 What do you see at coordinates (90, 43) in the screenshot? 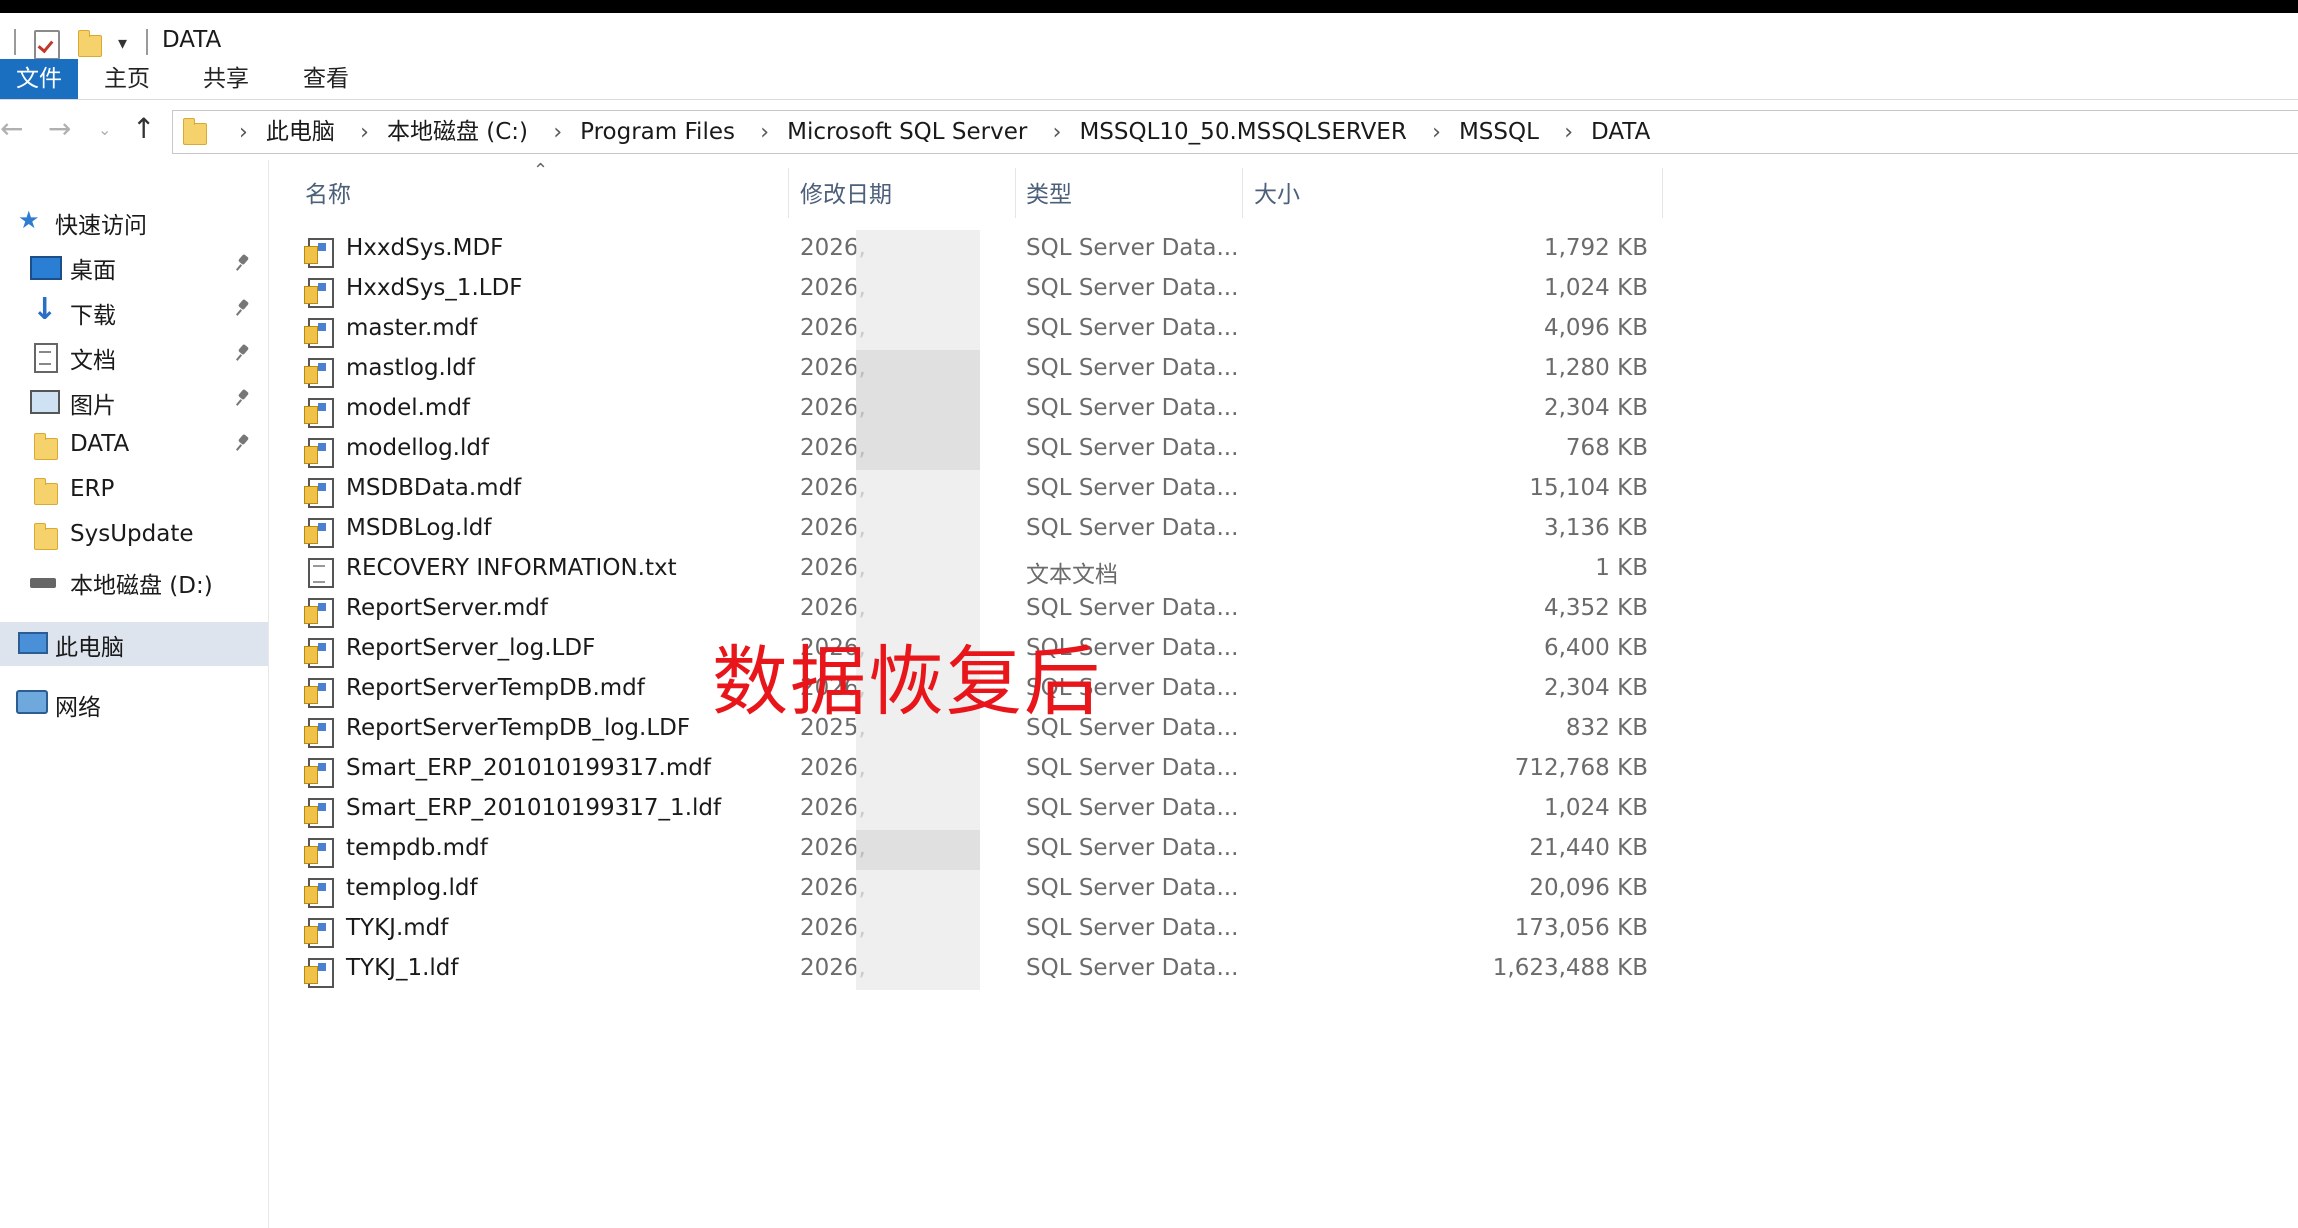
I see `new-folder-icon` at bounding box center [90, 43].